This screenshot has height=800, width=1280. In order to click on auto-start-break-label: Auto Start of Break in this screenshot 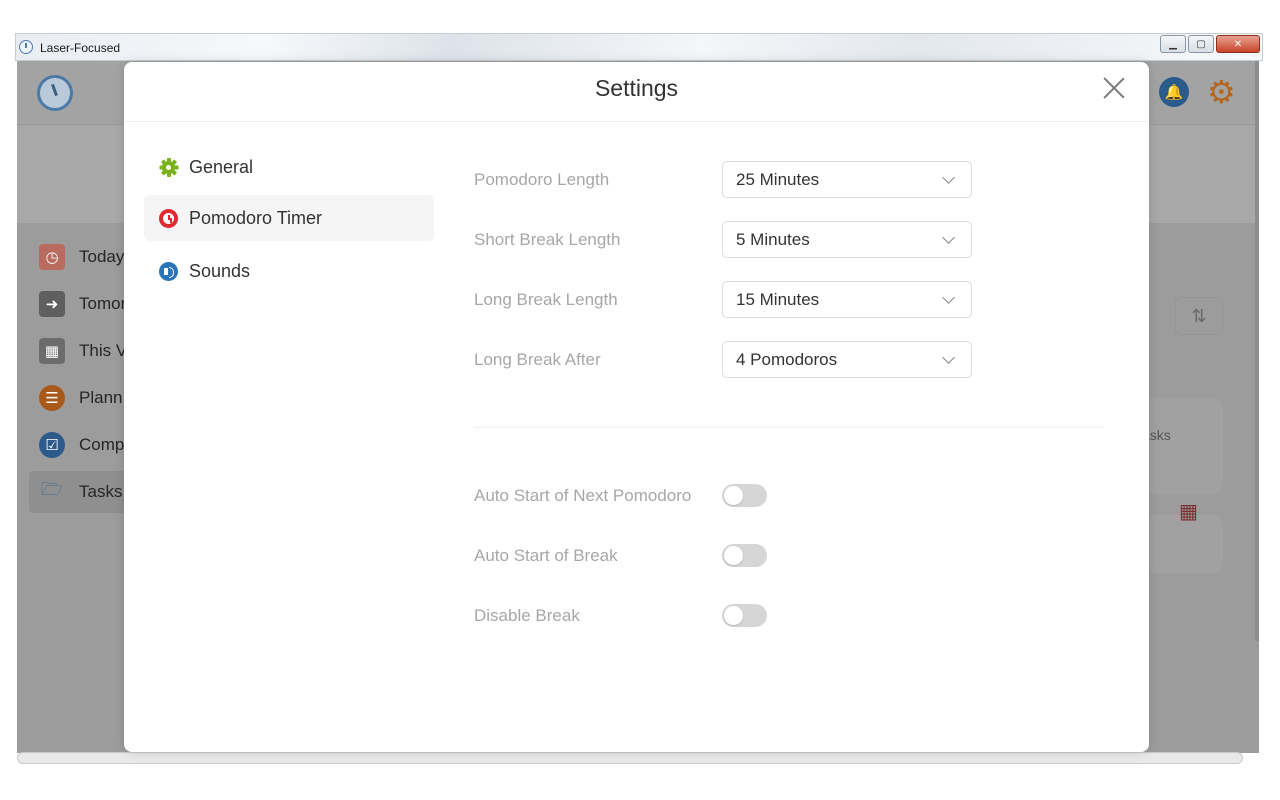, I will do `click(546, 555)`.